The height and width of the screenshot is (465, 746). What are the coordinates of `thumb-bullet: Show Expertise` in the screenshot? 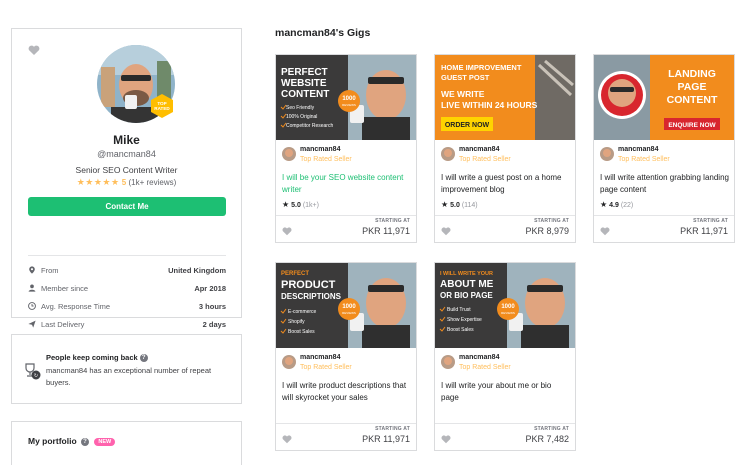 It's located at (464, 320).